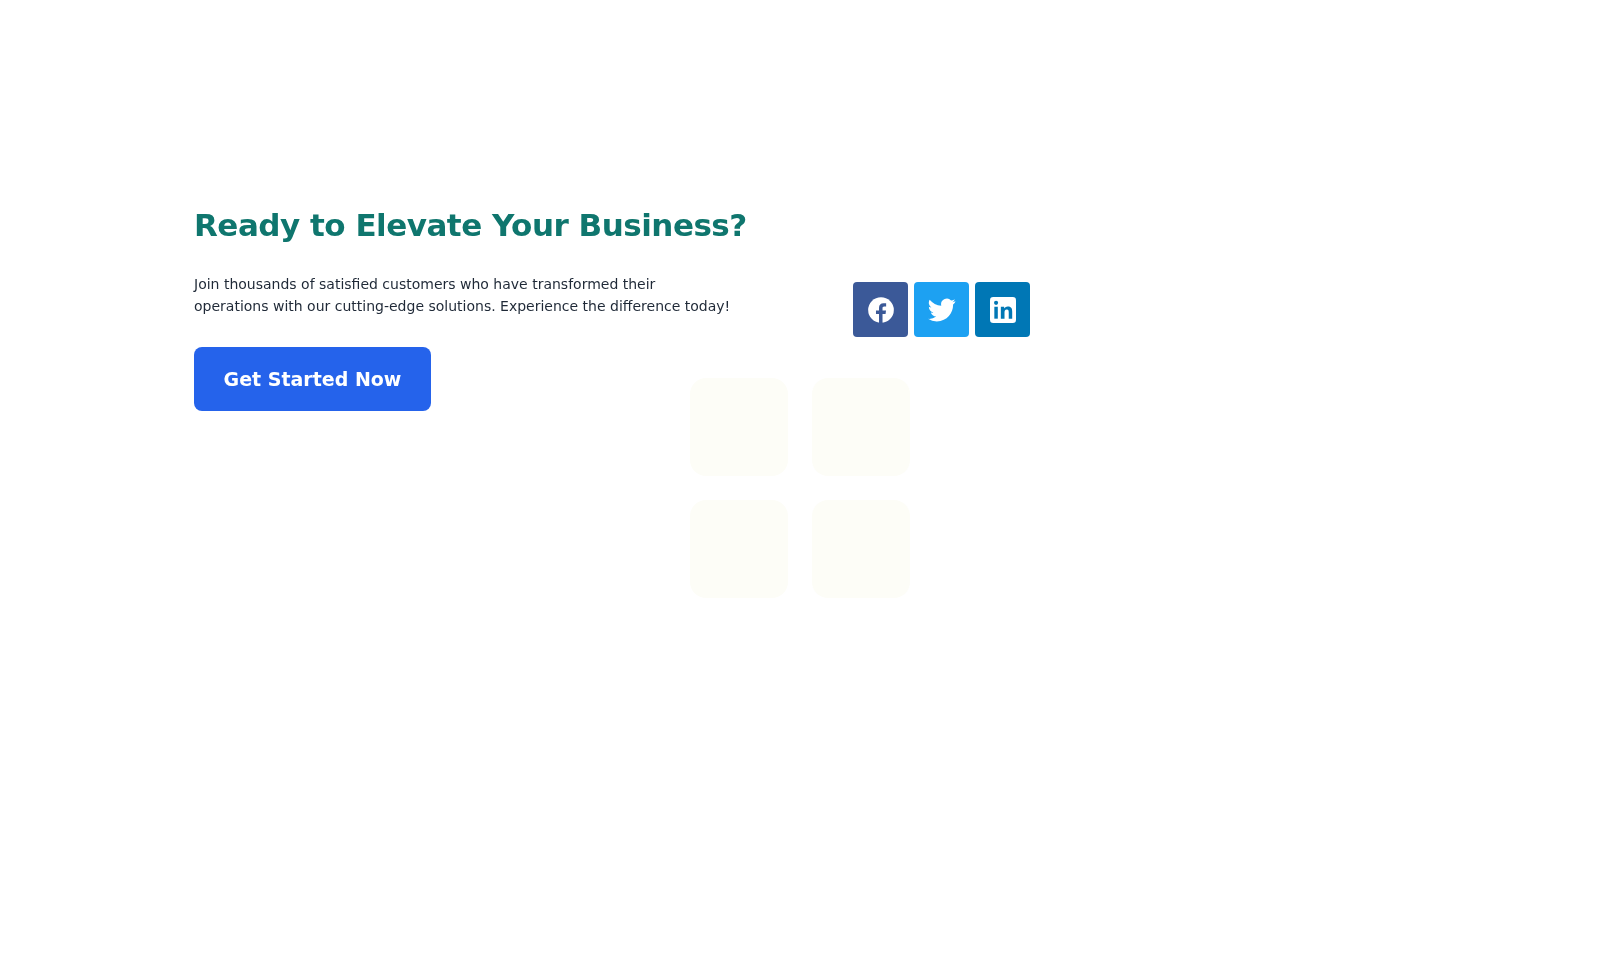  Describe the element at coordinates (941, 309) in the screenshot. I see `twitter-link` at that location.